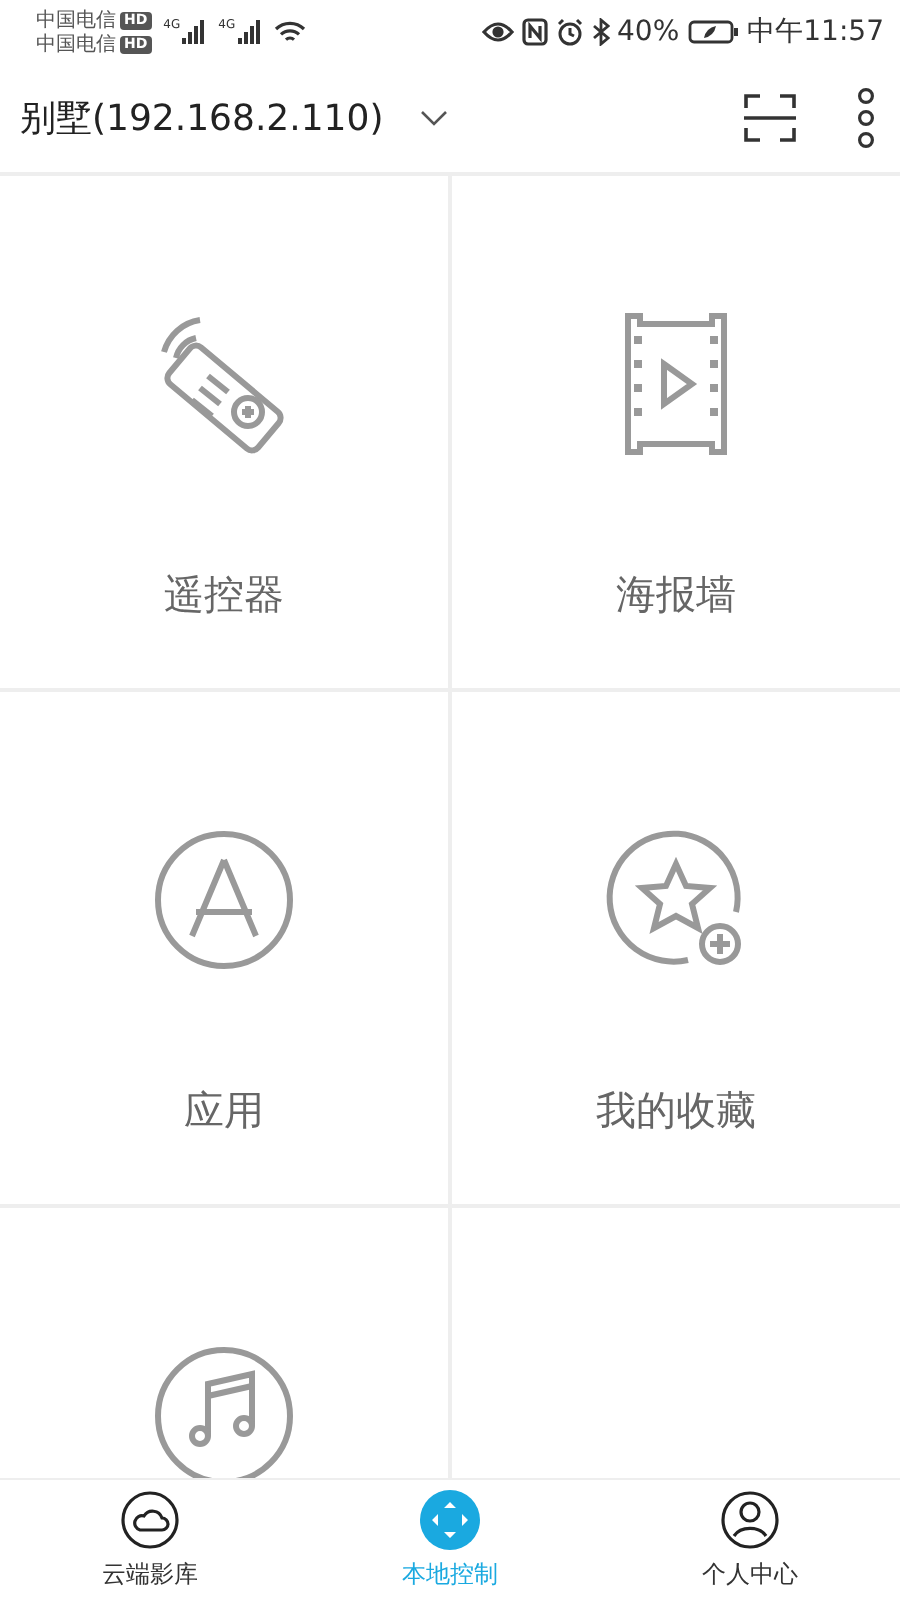 This screenshot has height=1600, width=900. What do you see at coordinates (569, 32) in the screenshot?
I see `alarm-icon` at bounding box center [569, 32].